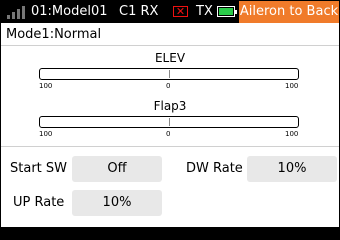 The height and width of the screenshot is (240, 340). What do you see at coordinates (170, 58) in the screenshot?
I see `elev-bar-title: ELEV` at bounding box center [170, 58].